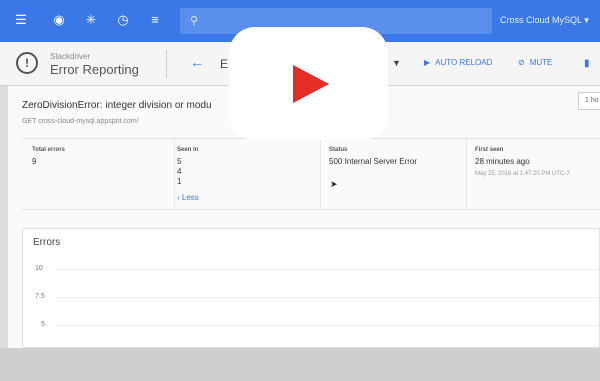  Describe the element at coordinates (334, 184) in the screenshot. I see `mouse-cursor-icon: ➤` at that location.